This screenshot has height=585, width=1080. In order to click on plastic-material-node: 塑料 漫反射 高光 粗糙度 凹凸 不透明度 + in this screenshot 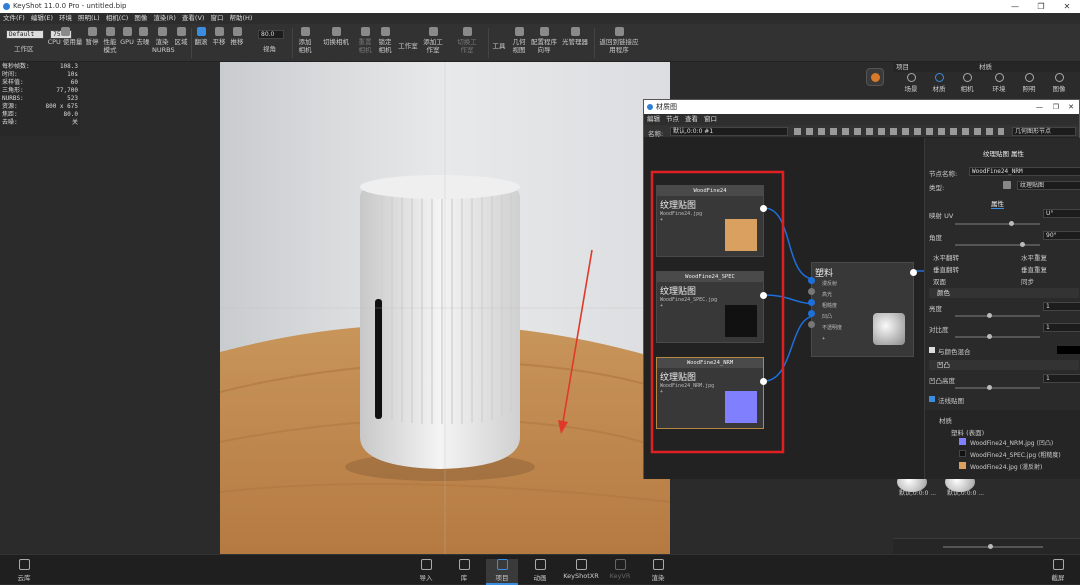, I will do `click(862, 309)`.